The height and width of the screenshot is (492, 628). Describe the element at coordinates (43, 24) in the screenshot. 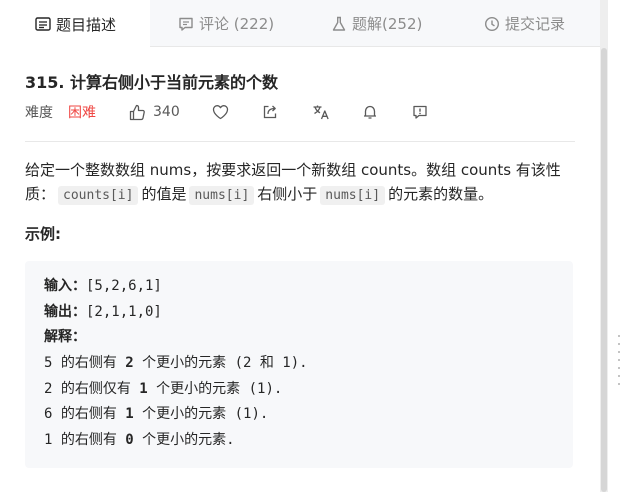

I see `description-icon` at that location.